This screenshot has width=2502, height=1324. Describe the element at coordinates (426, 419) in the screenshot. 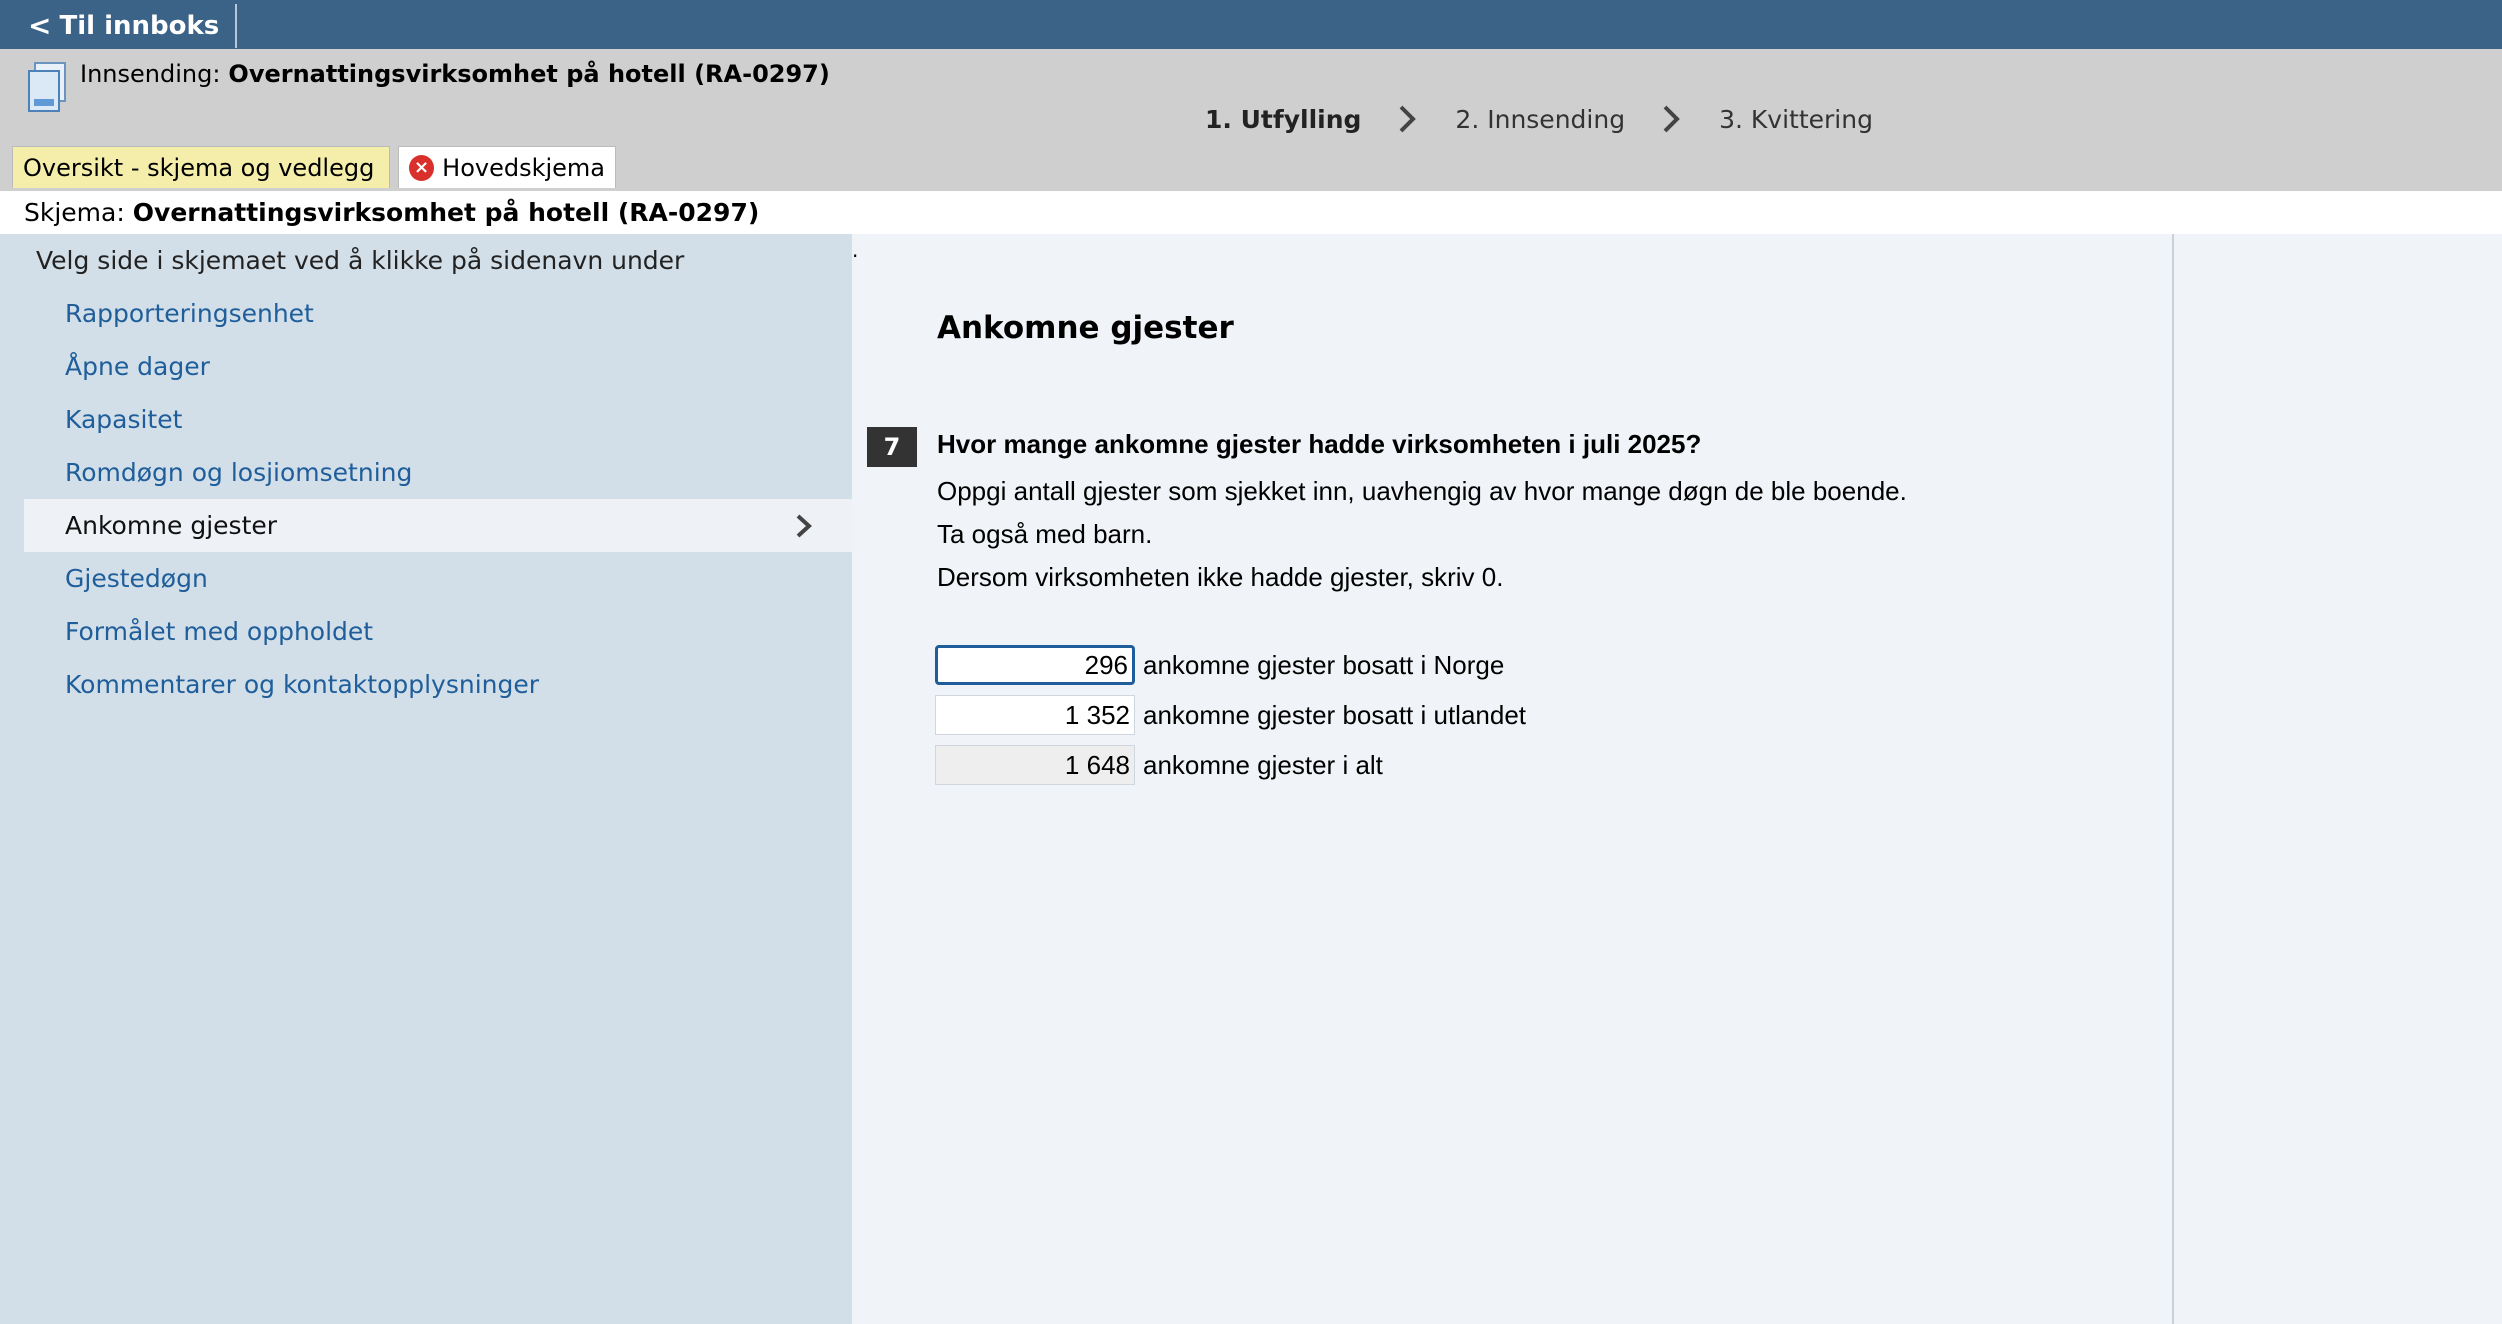

I see `sidebar-item-kapasitet: Kapasitet` at that location.